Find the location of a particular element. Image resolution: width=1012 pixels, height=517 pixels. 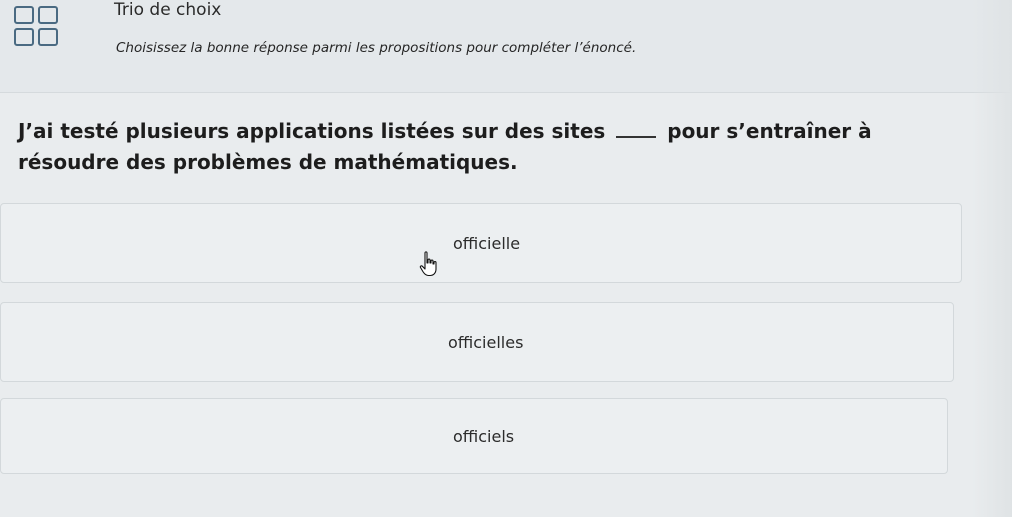

option-label: officiels is located at coordinates (484, 436).